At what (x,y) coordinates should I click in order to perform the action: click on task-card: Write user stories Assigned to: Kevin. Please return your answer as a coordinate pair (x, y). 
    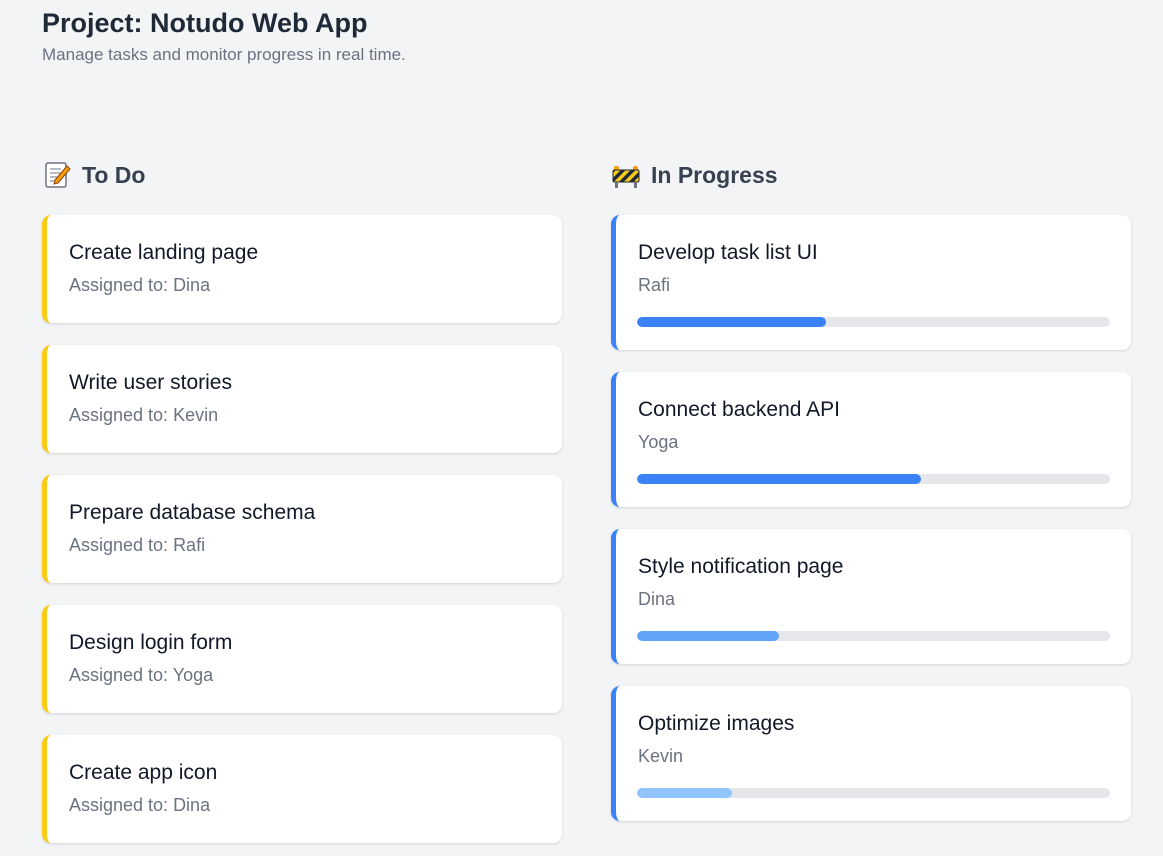
    Looking at the image, I should click on (302, 399).